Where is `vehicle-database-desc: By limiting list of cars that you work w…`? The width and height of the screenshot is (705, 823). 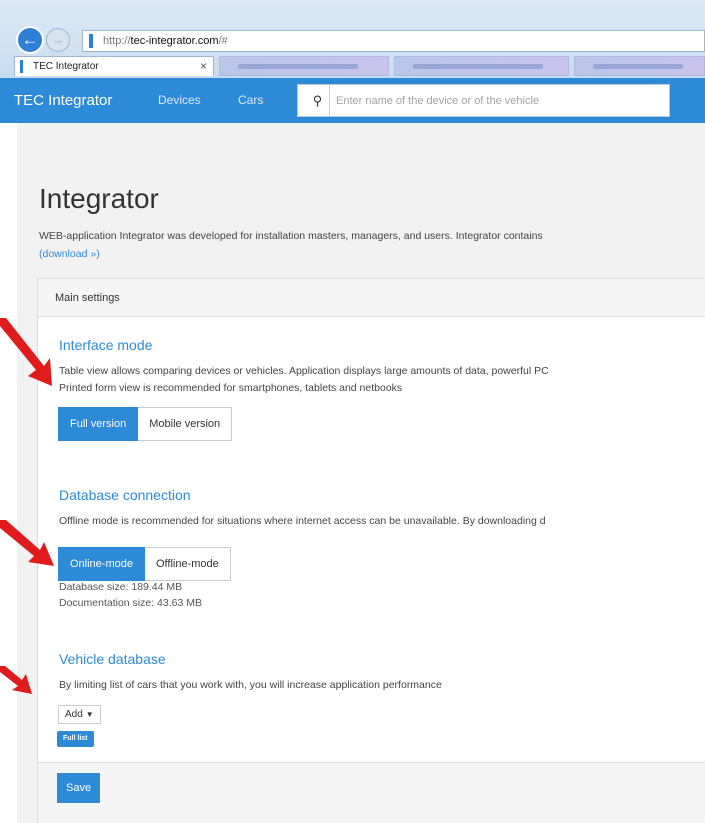
vehicle-database-desc: By limiting list of cars that you work w… is located at coordinates (250, 685).